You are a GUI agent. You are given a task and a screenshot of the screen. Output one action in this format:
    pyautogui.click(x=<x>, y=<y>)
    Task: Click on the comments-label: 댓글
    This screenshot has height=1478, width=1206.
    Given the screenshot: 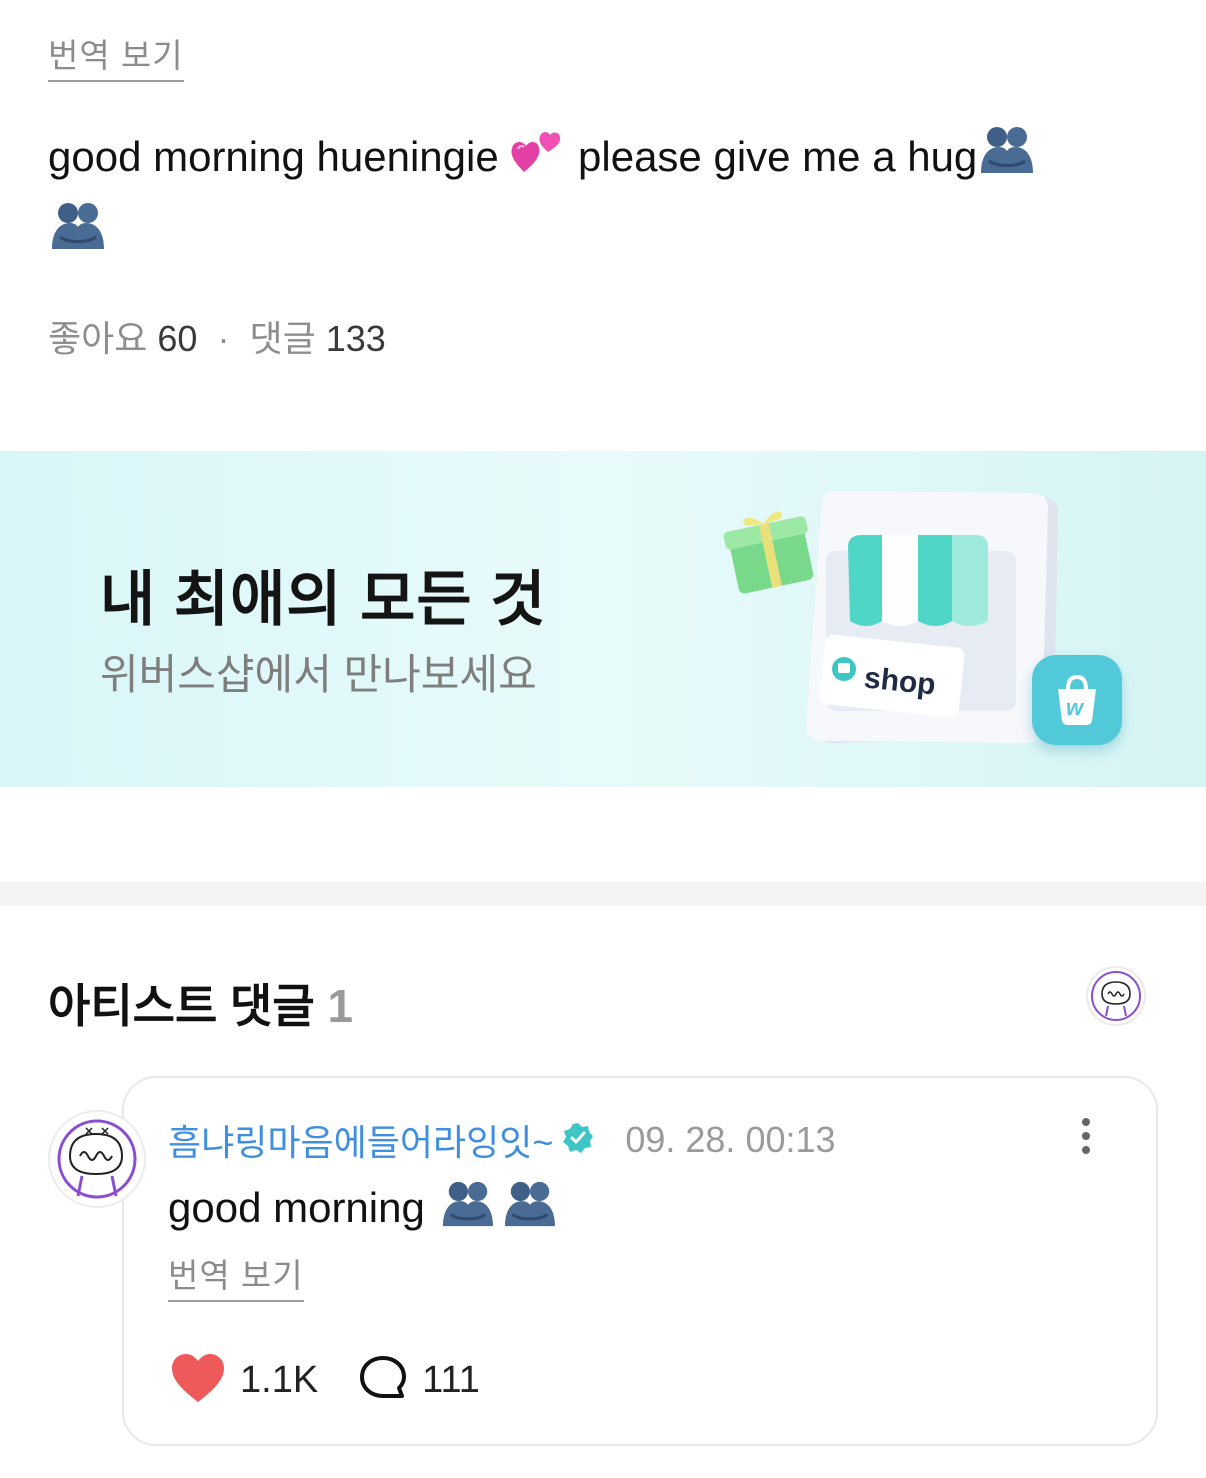 What is the action you would take?
    pyautogui.click(x=282, y=338)
    